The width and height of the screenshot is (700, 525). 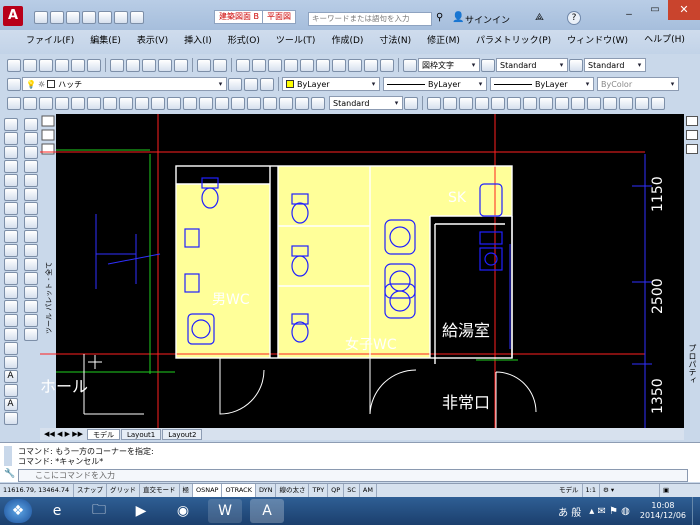 I want to click on snap-insert-icon, so click(x=594, y=103).